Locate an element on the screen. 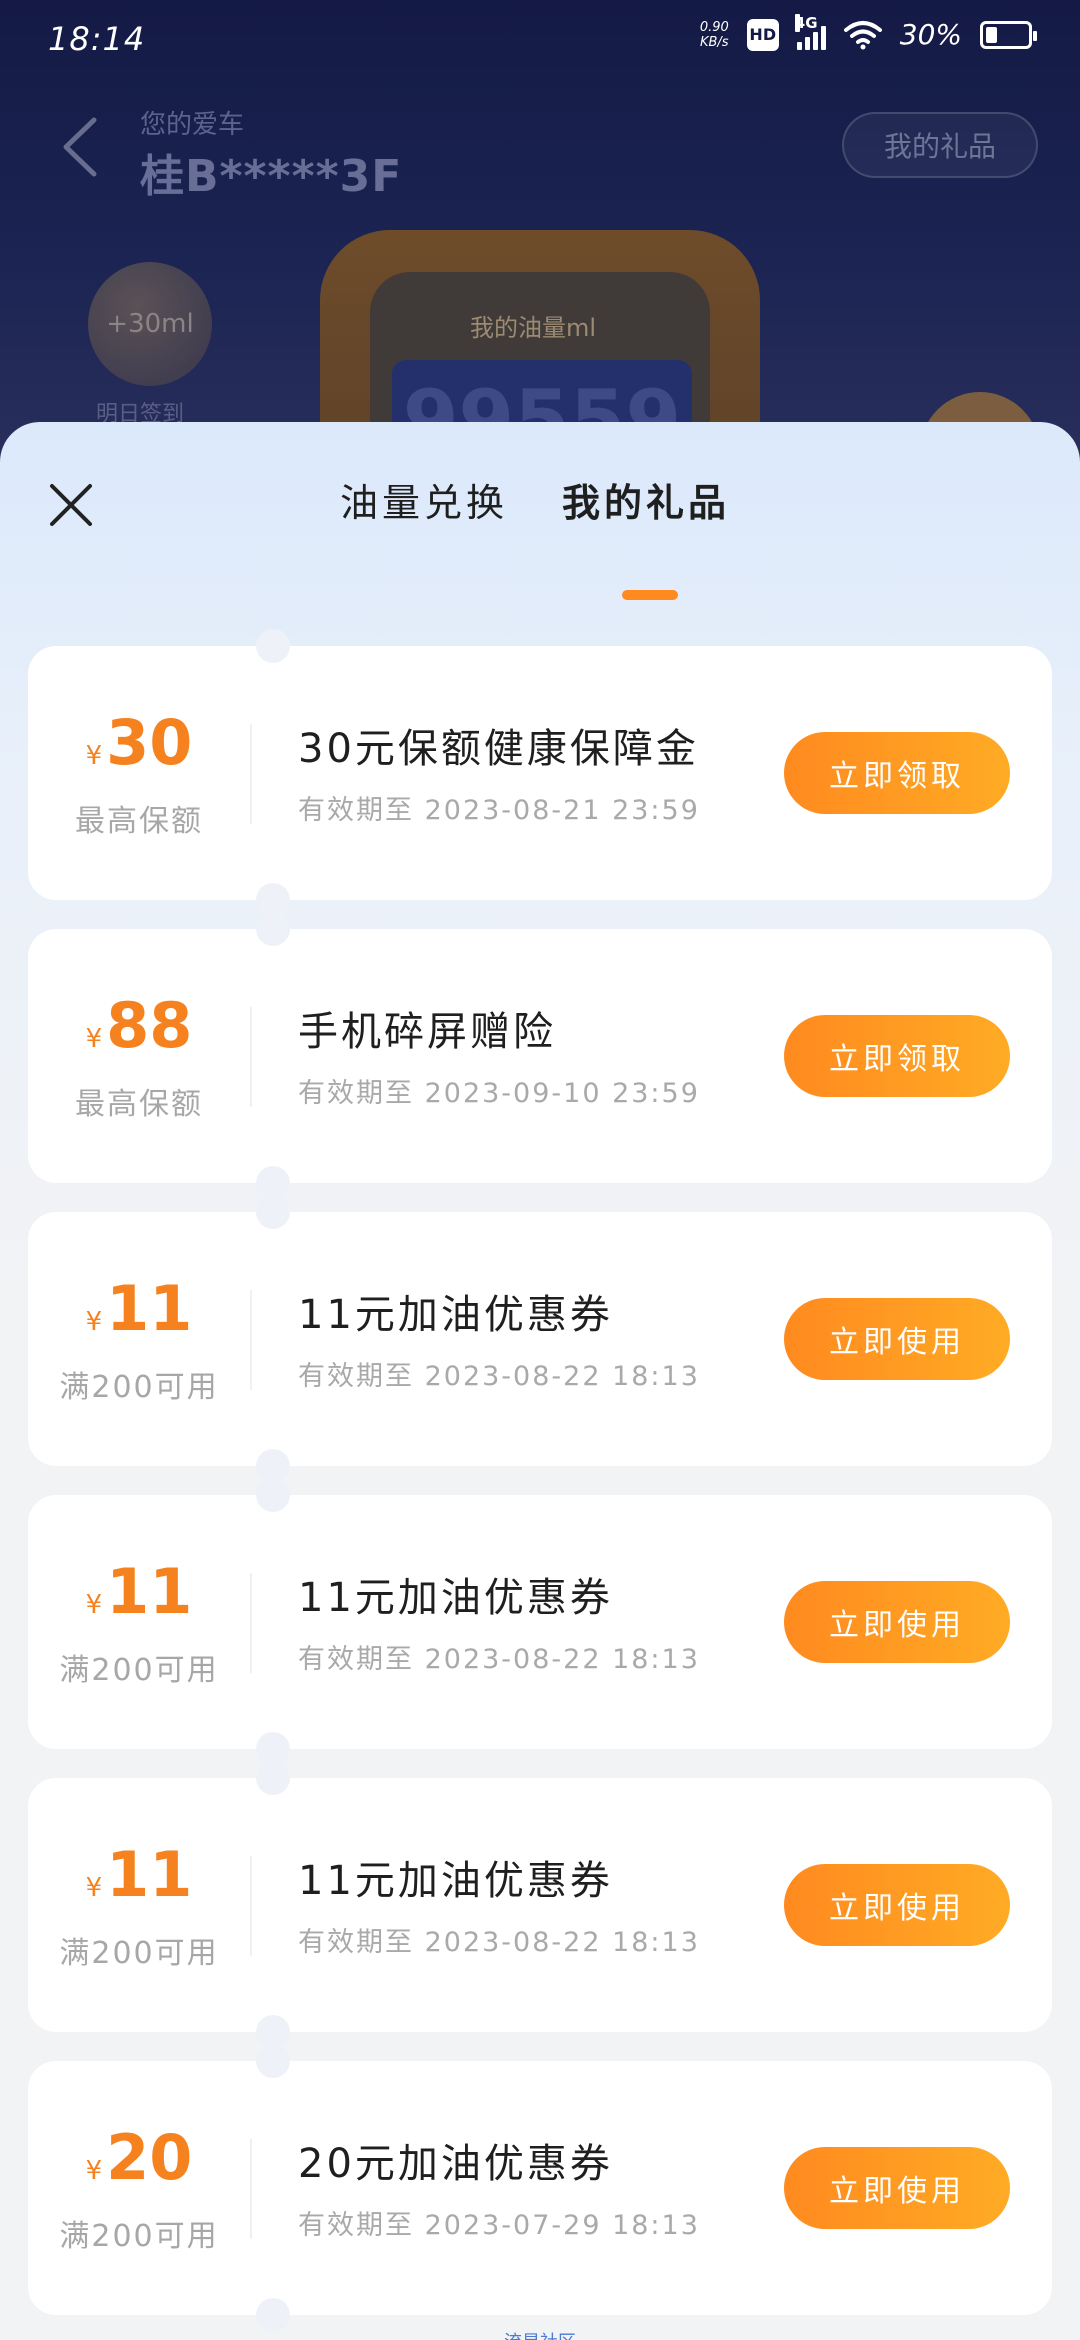 This screenshot has height=2340, width=1080. amount-value: 30 is located at coordinates (149, 742).